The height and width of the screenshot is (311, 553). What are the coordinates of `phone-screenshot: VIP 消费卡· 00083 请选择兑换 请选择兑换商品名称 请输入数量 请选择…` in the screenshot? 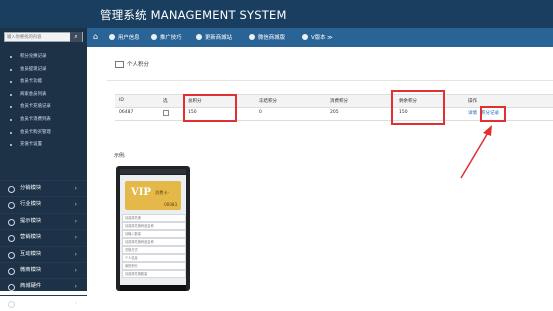 It's located at (153, 228).